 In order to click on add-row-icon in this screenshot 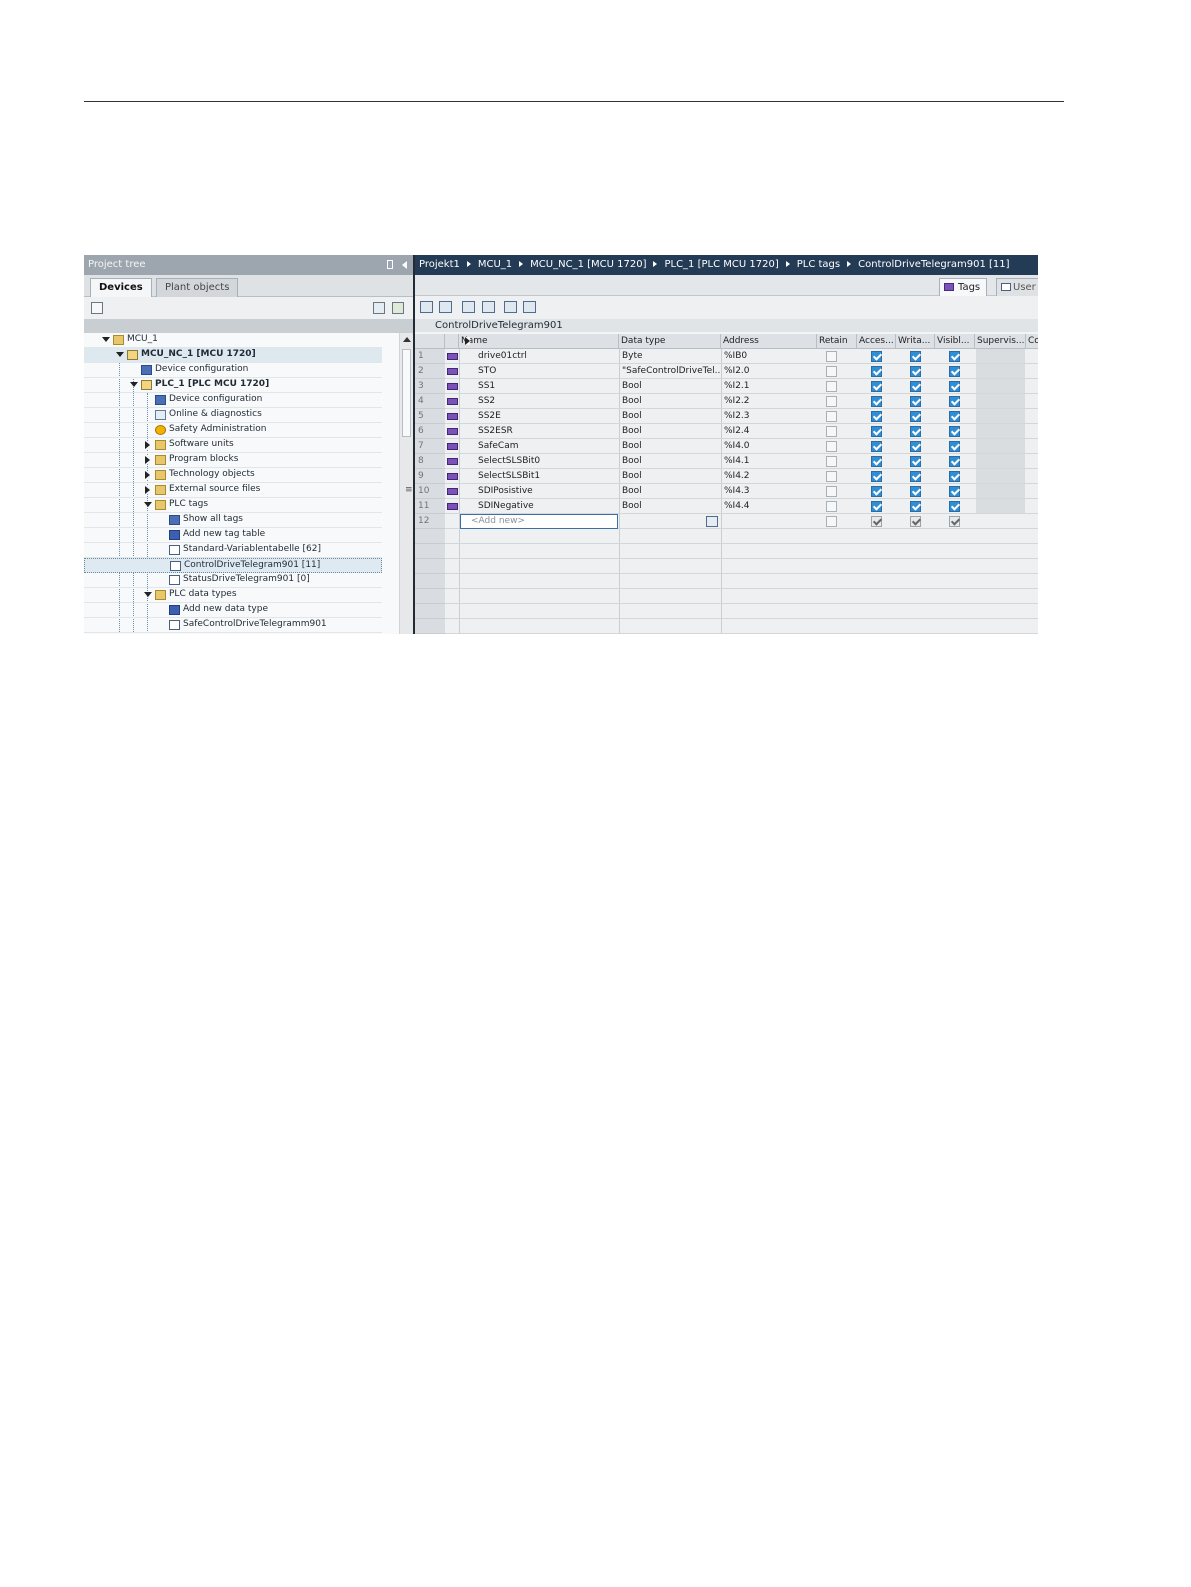, I will do `click(445, 307)`.